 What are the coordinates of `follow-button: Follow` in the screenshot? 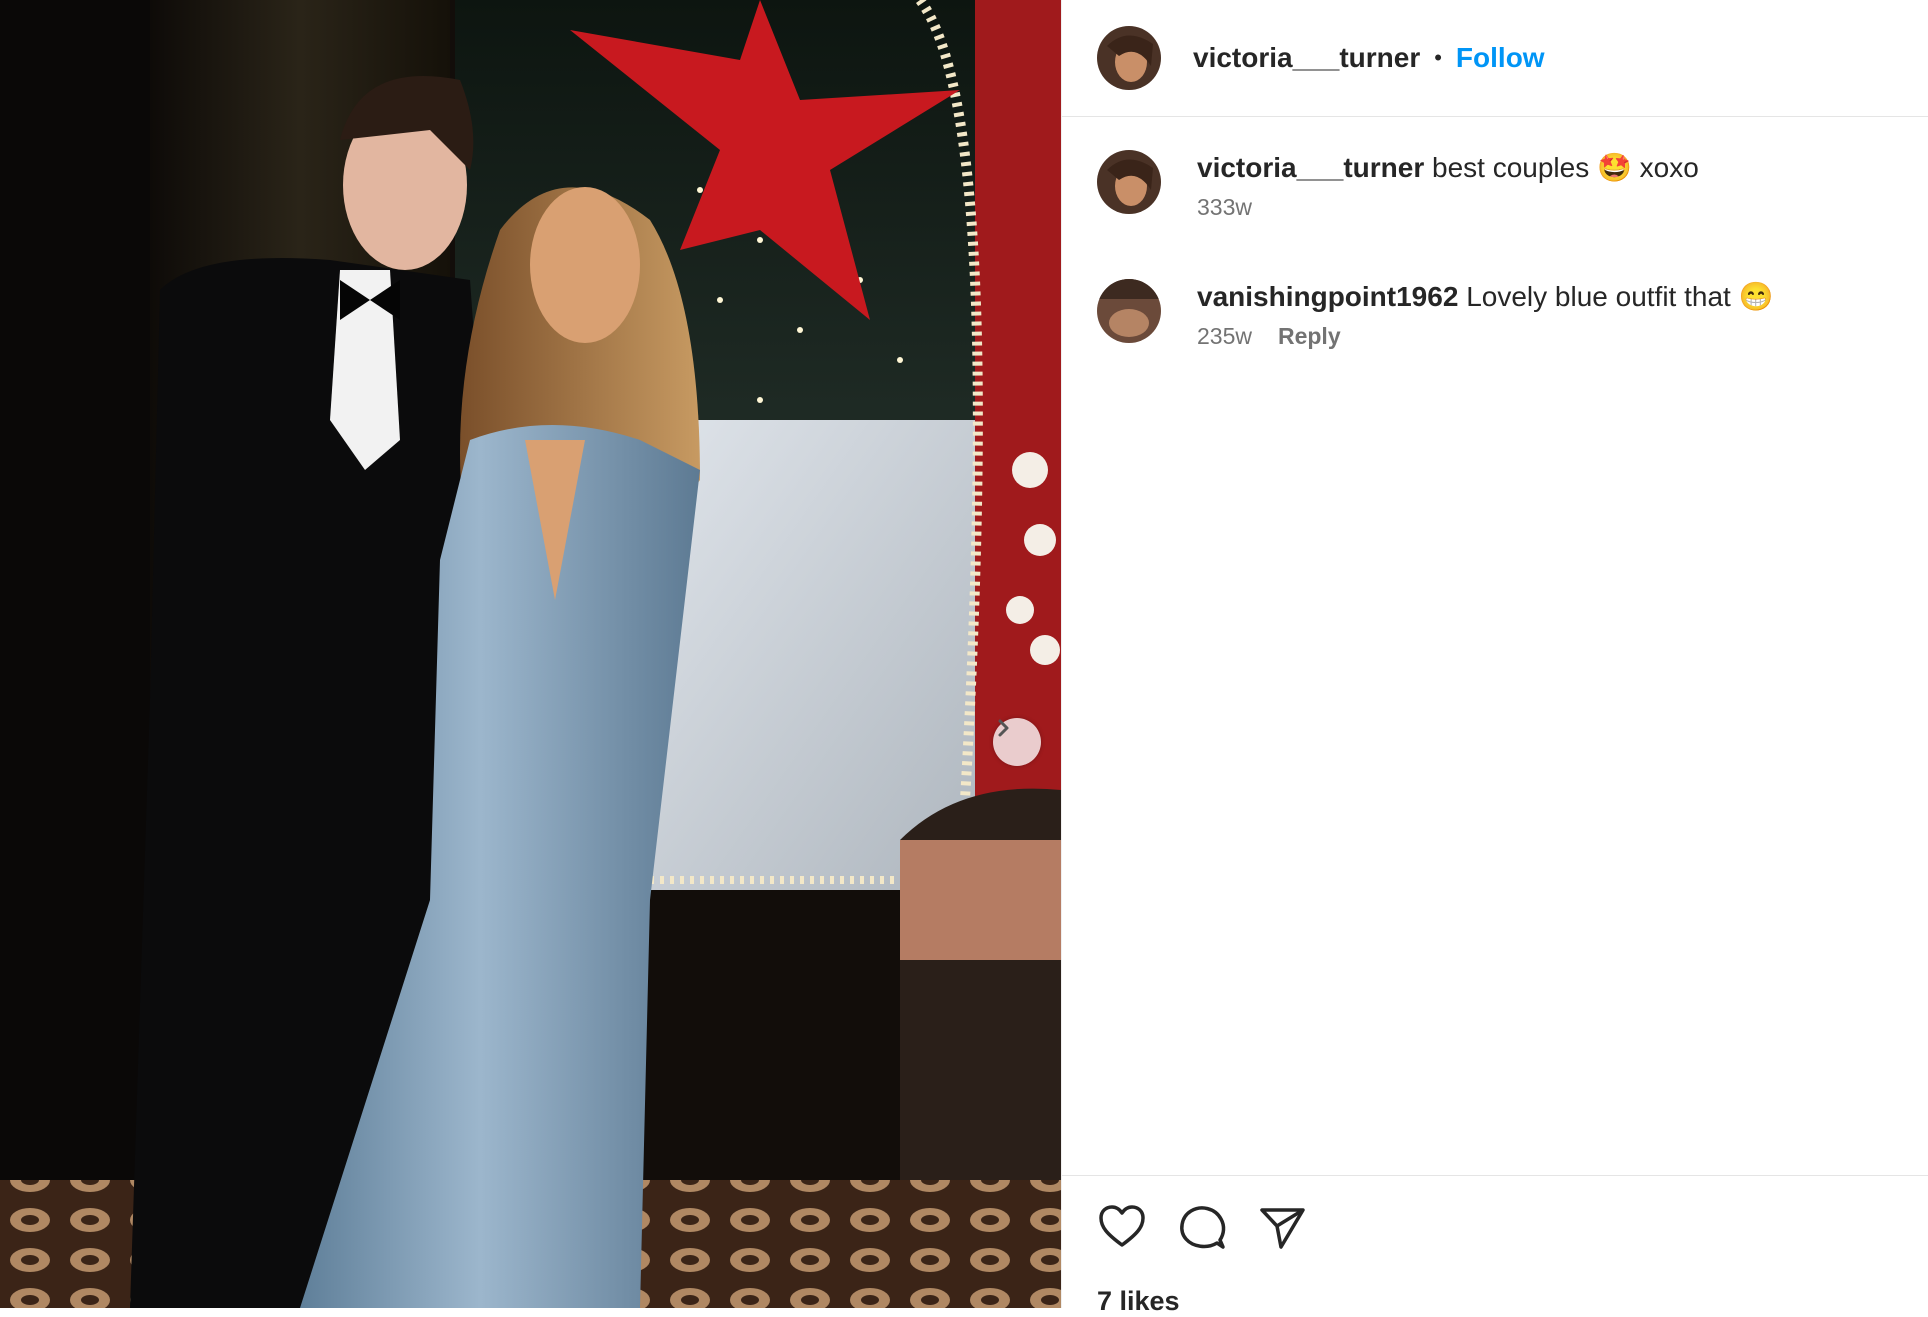 It's located at (1500, 58).